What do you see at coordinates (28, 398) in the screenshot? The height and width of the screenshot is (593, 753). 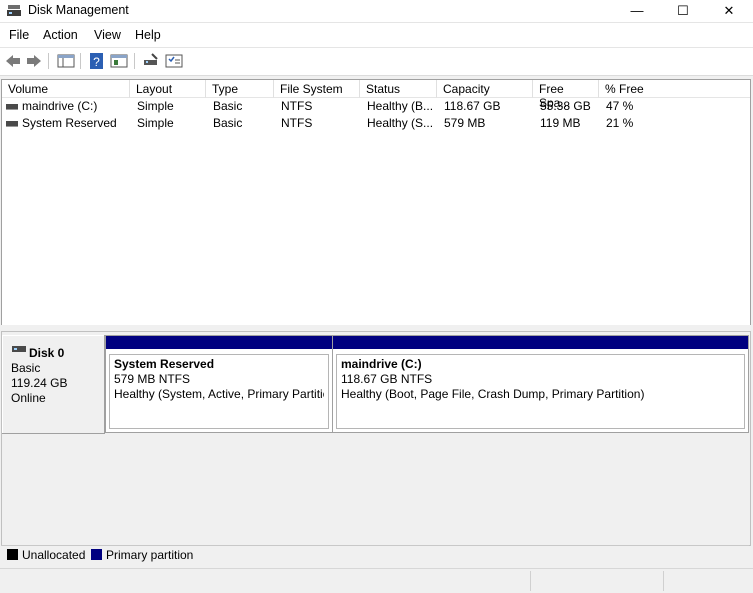 I see `disk-state: Online` at bounding box center [28, 398].